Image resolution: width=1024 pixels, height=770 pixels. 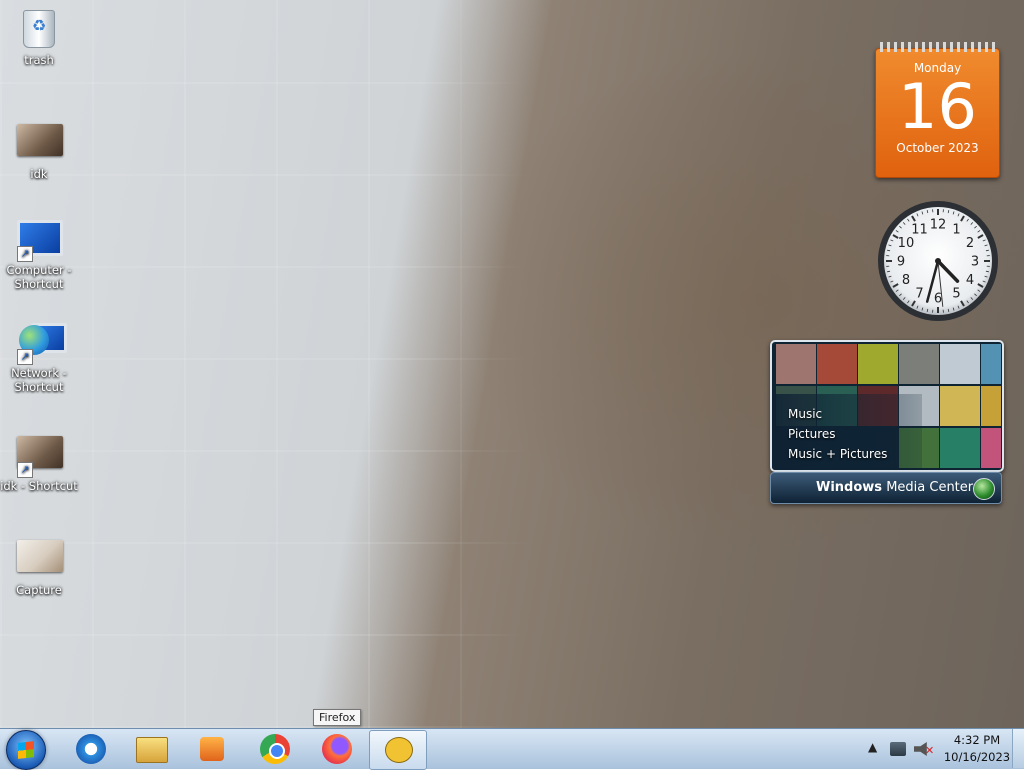 I want to click on chrome-icon, so click(x=275, y=749).